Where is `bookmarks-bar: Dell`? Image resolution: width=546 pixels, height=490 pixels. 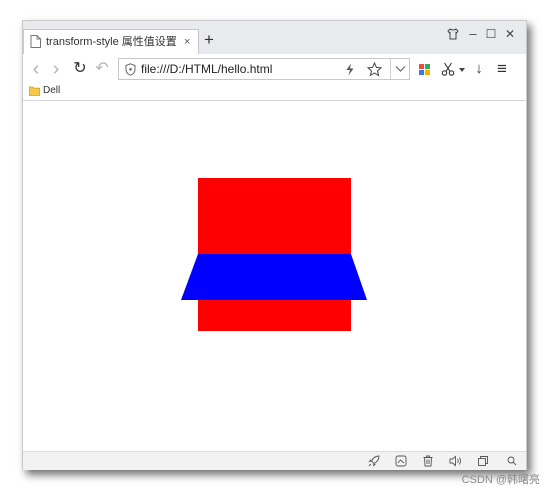 bookmarks-bar: Dell is located at coordinates (274, 92).